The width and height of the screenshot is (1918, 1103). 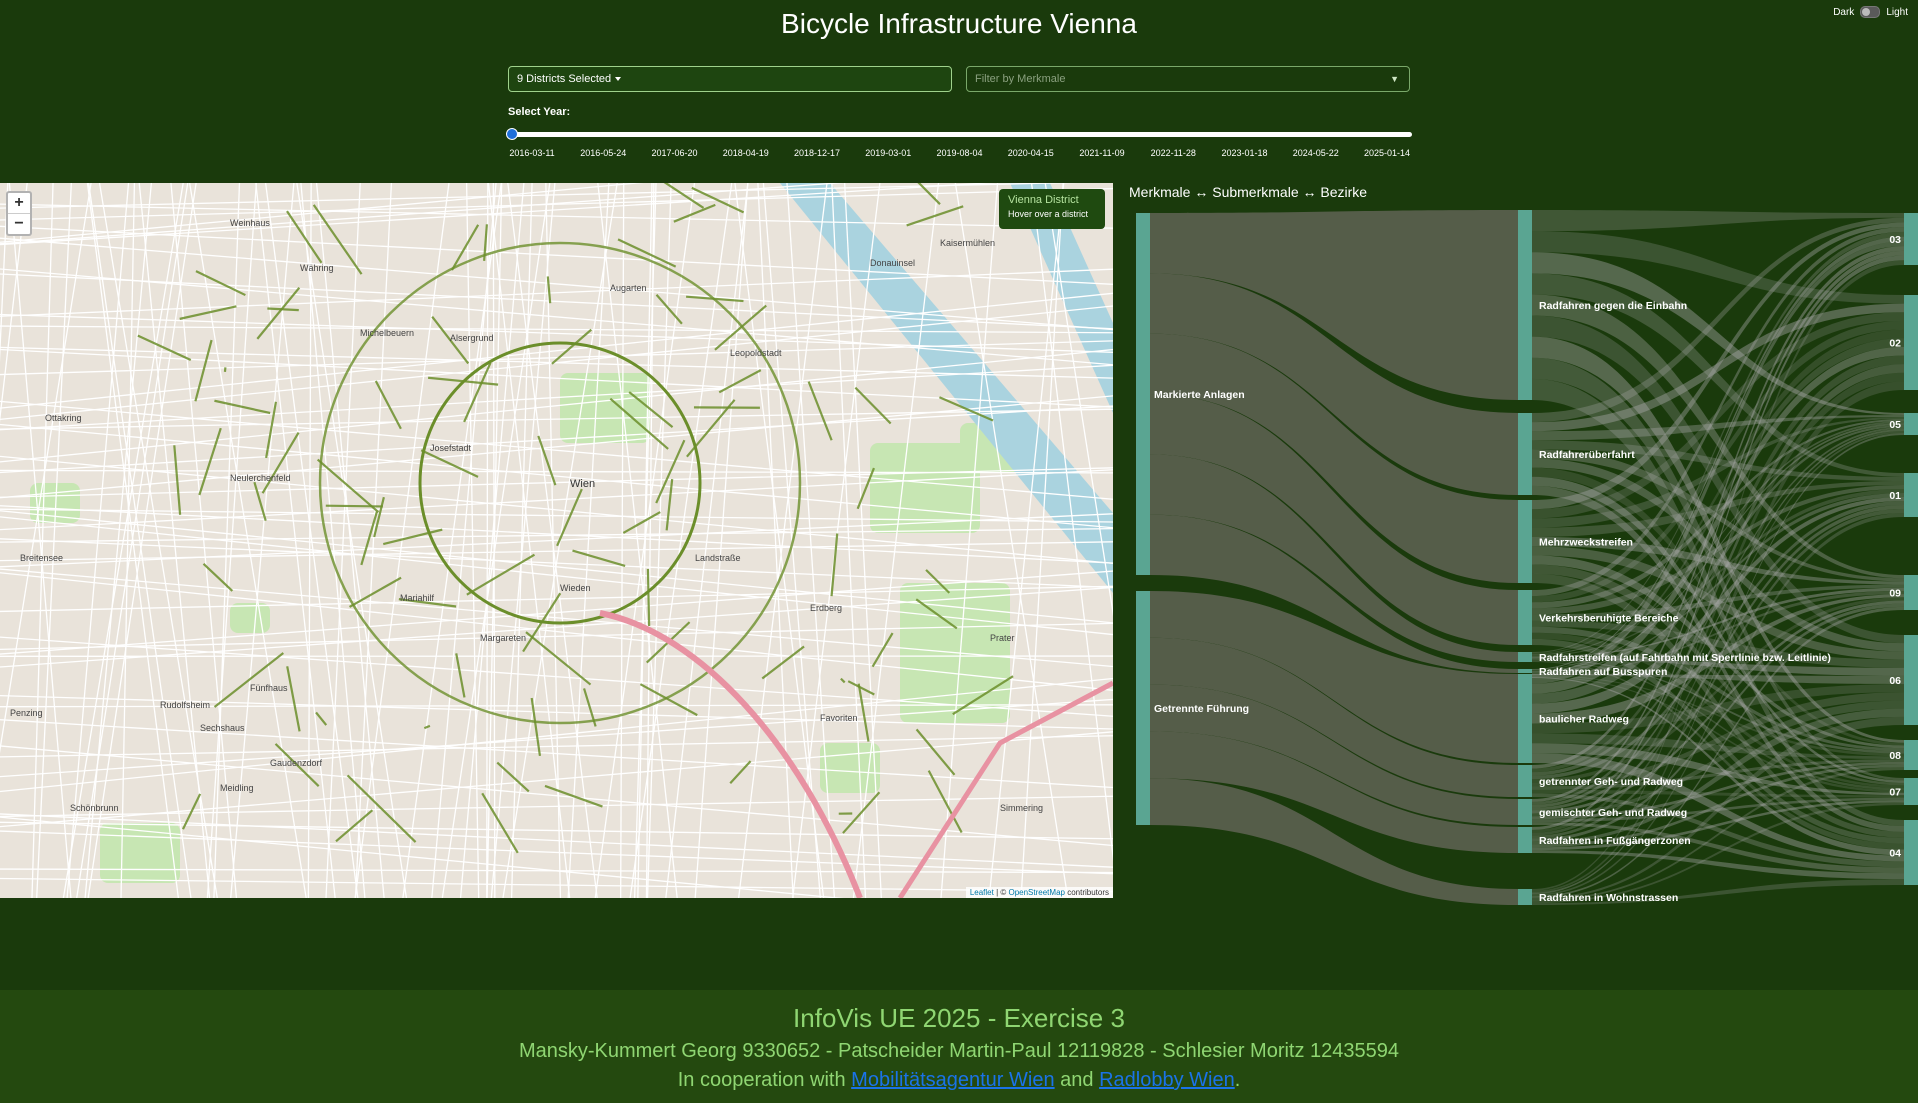 What do you see at coordinates (756, 353) in the screenshot?
I see `map-place-label: Leopoldstadt` at bounding box center [756, 353].